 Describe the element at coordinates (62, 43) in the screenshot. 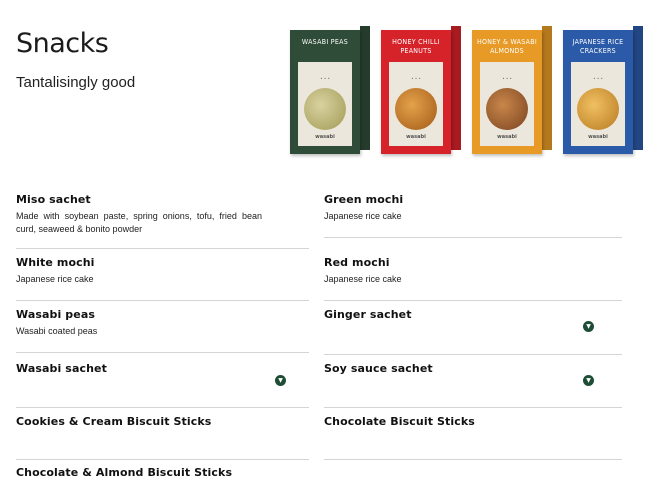

I see `page-title: Snacks` at that location.